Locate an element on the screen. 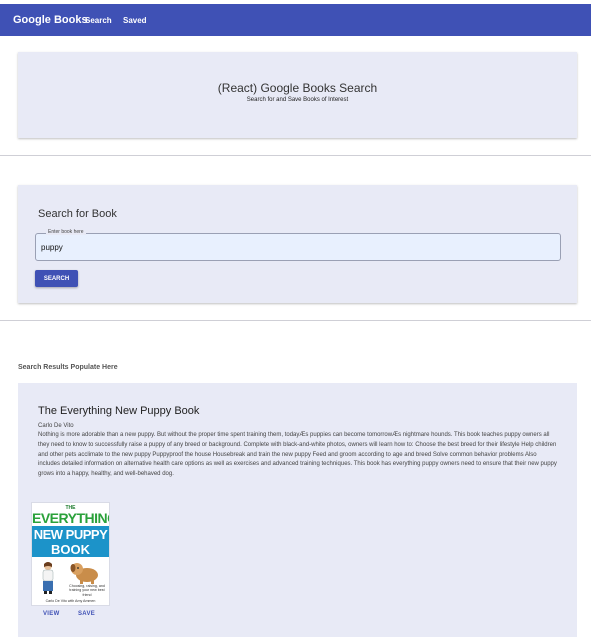 The image size is (591, 637). view-button: VIEW is located at coordinates (51, 614).